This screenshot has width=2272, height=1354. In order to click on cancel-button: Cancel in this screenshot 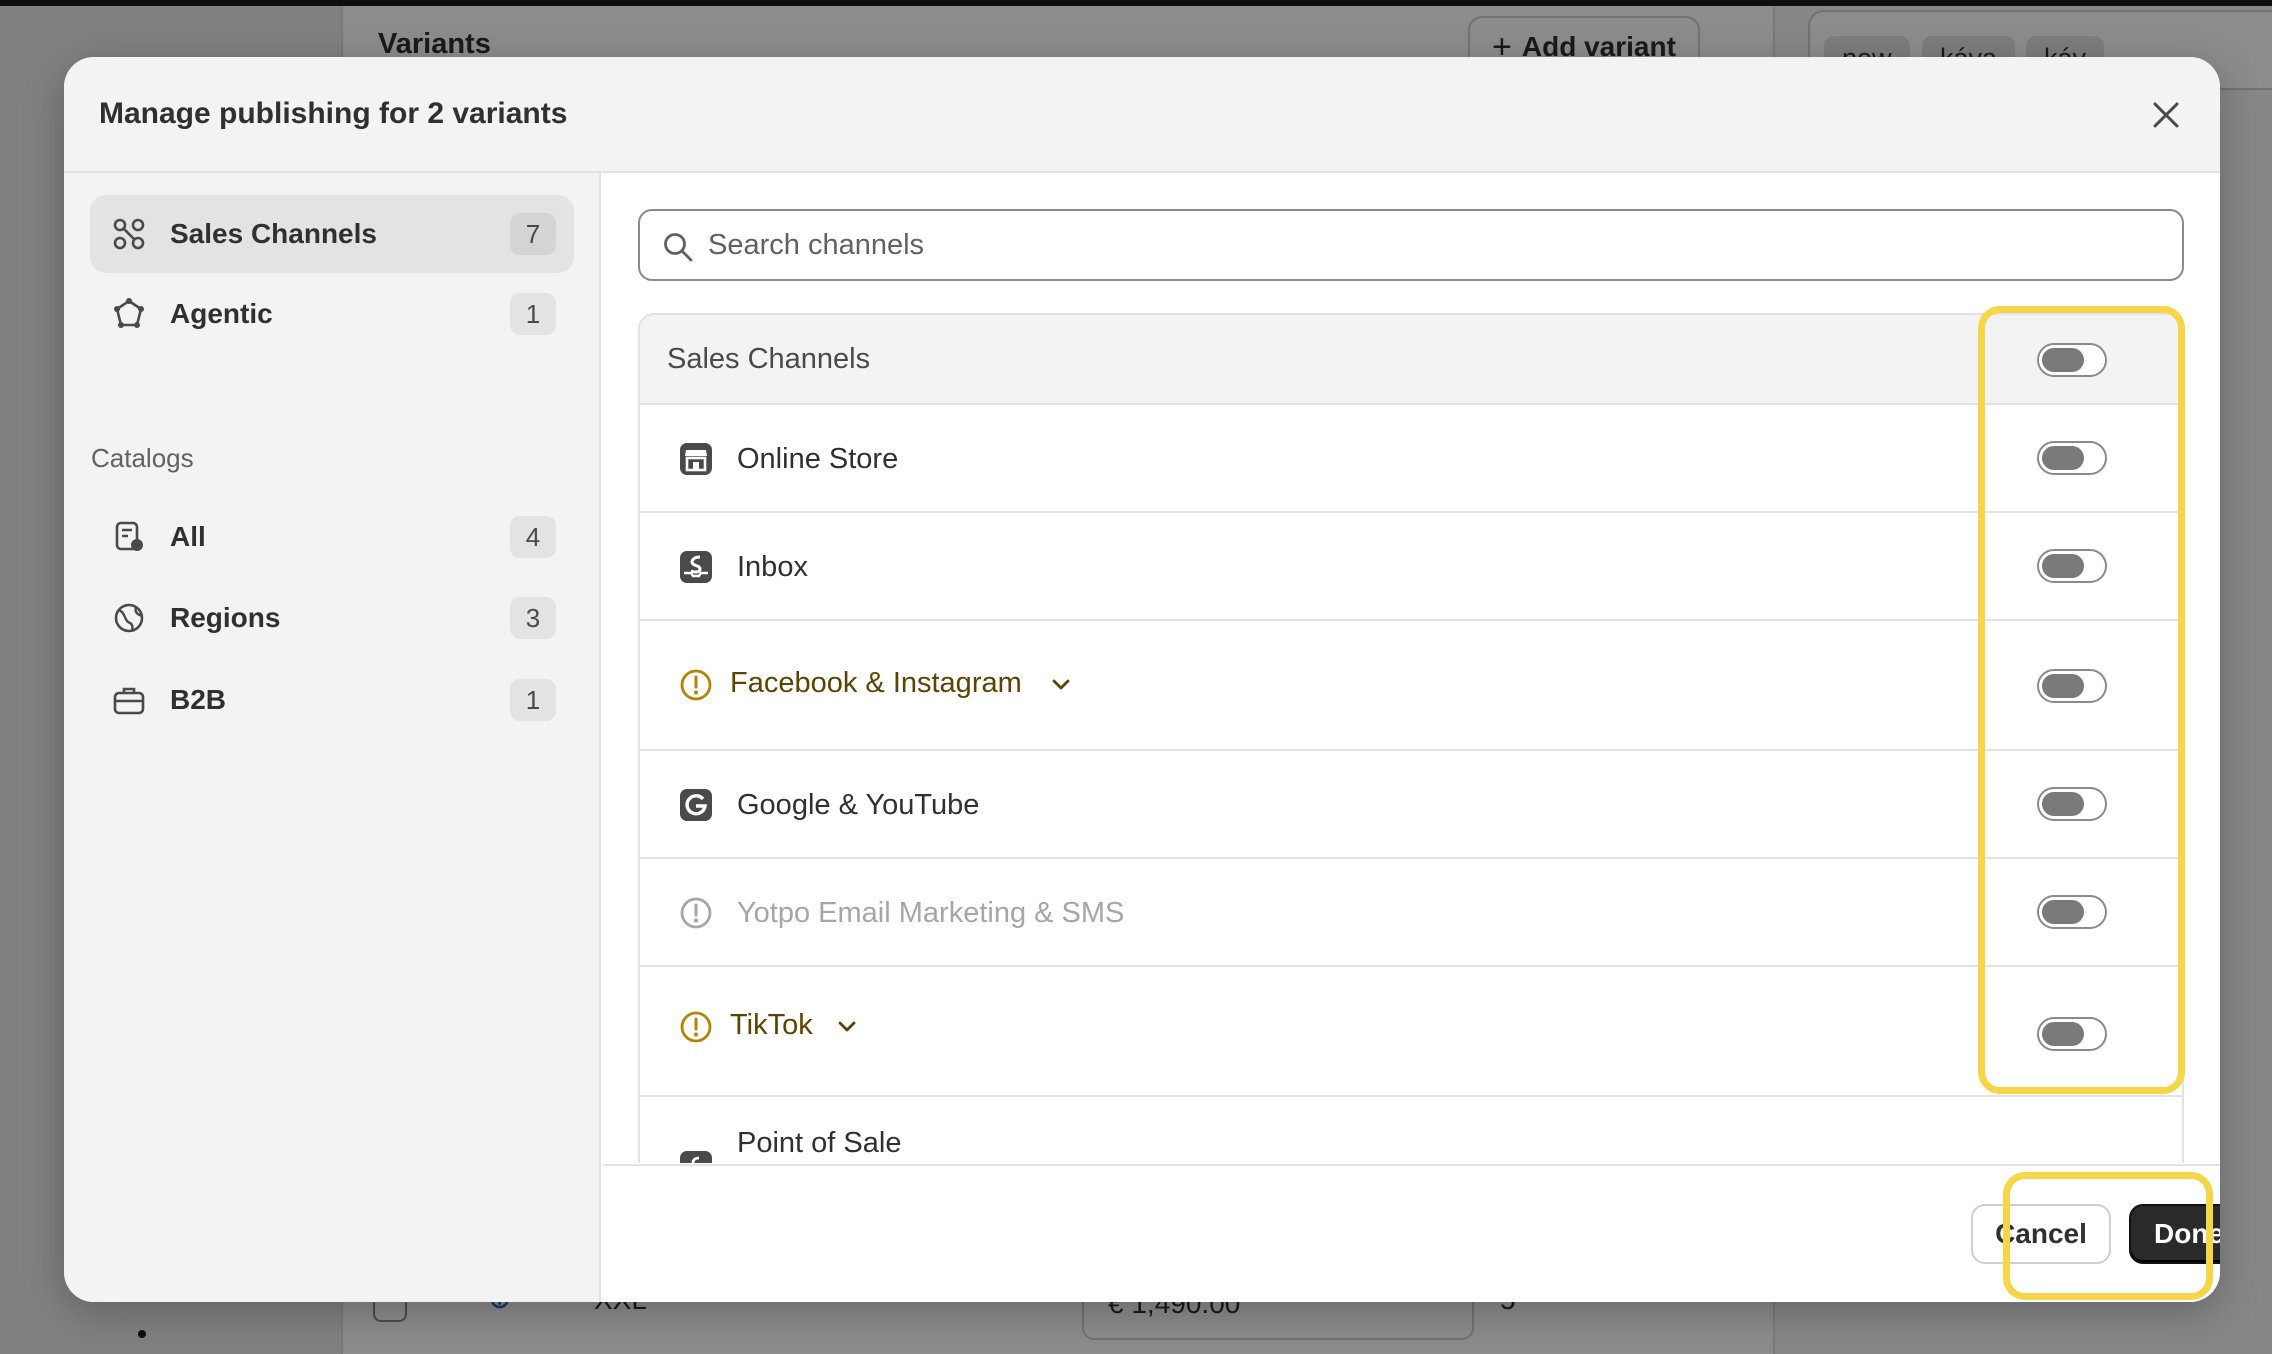, I will do `click(2041, 1234)`.